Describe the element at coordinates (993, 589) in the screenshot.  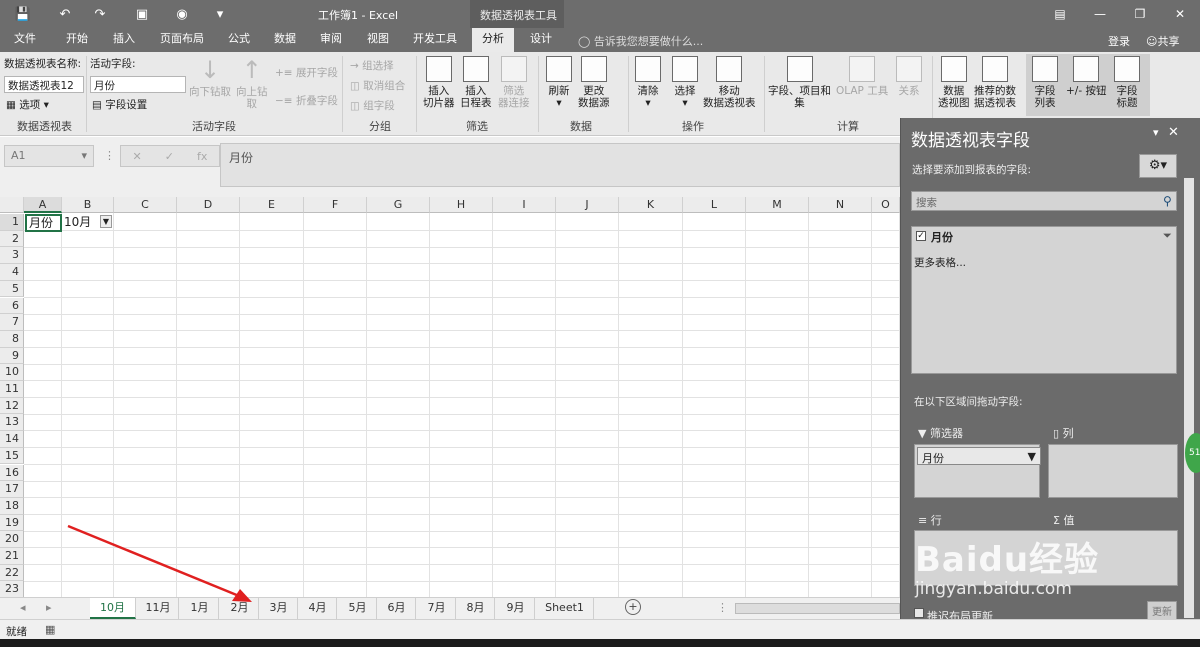
I see `watermark-url: jingyan.baidu.com` at that location.